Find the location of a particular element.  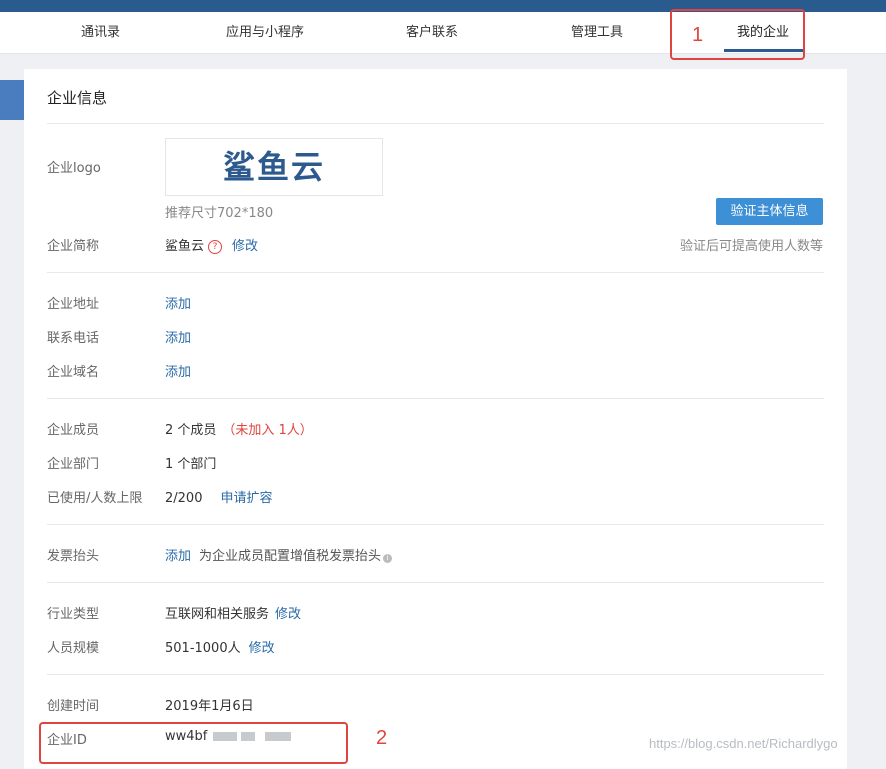

tab-apps: 应用与小程序 is located at coordinates (265, 32).